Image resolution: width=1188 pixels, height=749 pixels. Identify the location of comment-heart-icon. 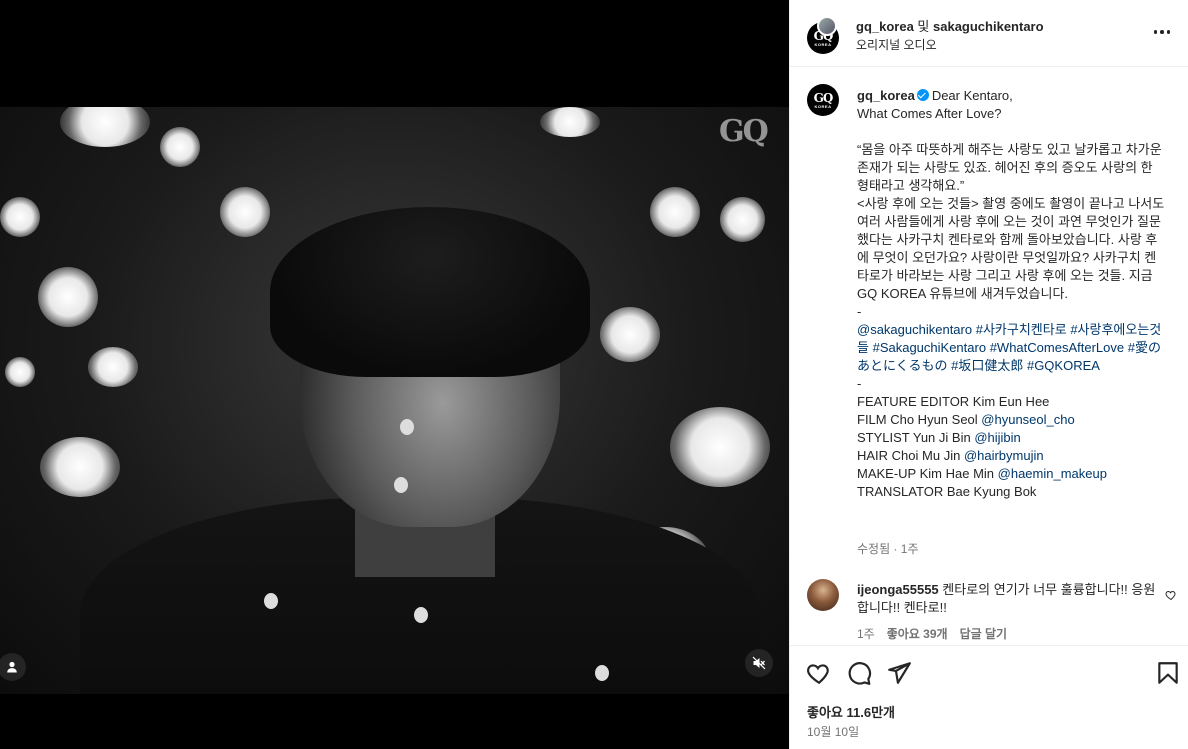
(1171, 595).